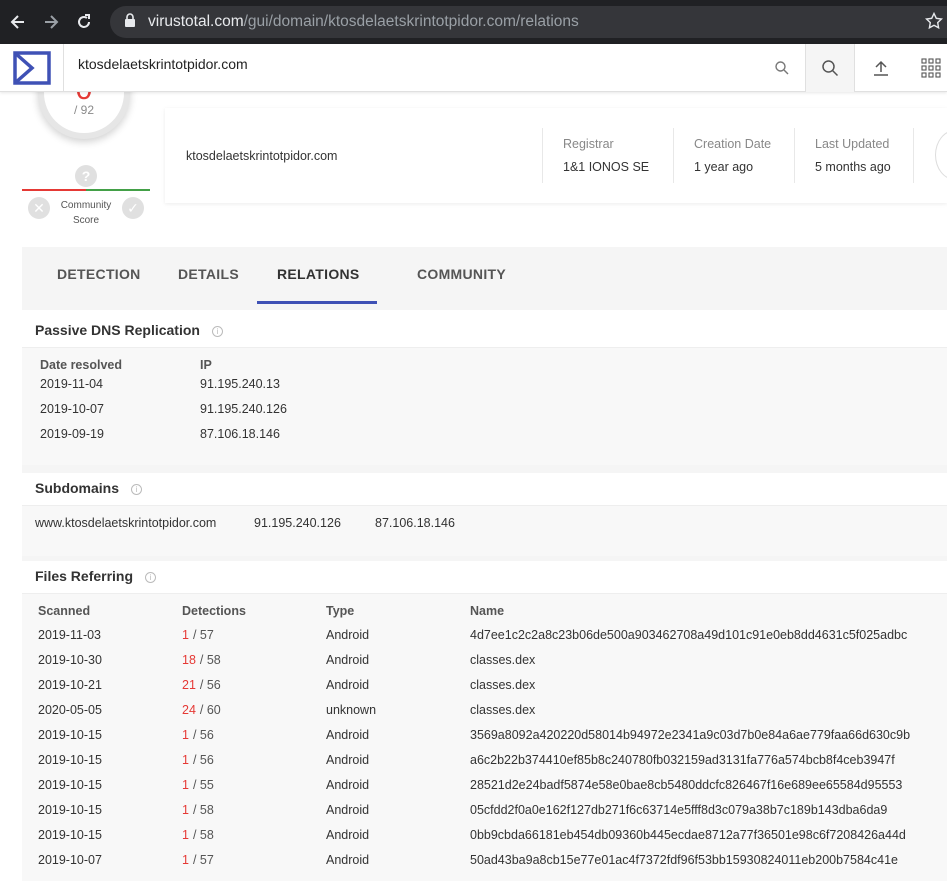  I want to click on active-tab-indicator, so click(317, 302).